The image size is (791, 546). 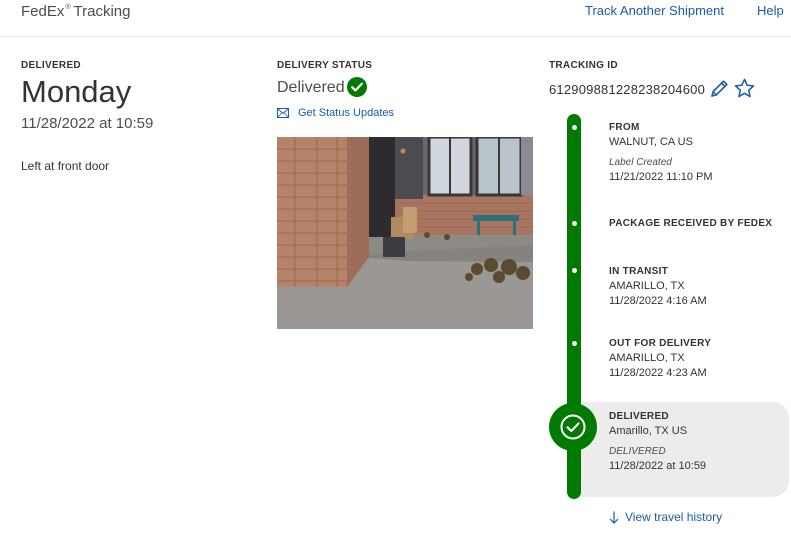 What do you see at coordinates (627, 89) in the screenshot?
I see `tracking-id-value: 612909881228238204600` at bounding box center [627, 89].